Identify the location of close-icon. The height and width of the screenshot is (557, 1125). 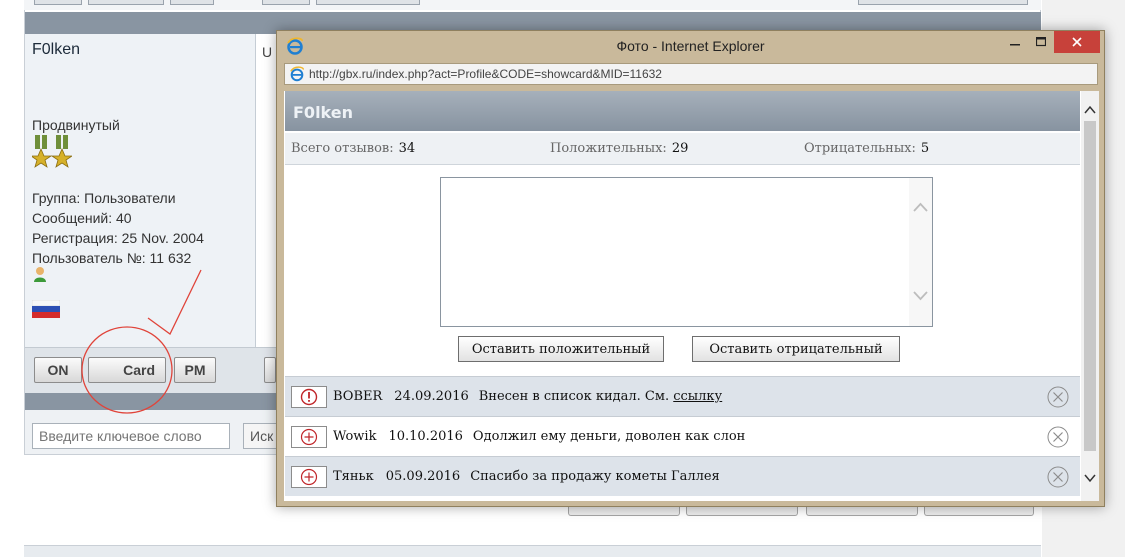
(1077, 42).